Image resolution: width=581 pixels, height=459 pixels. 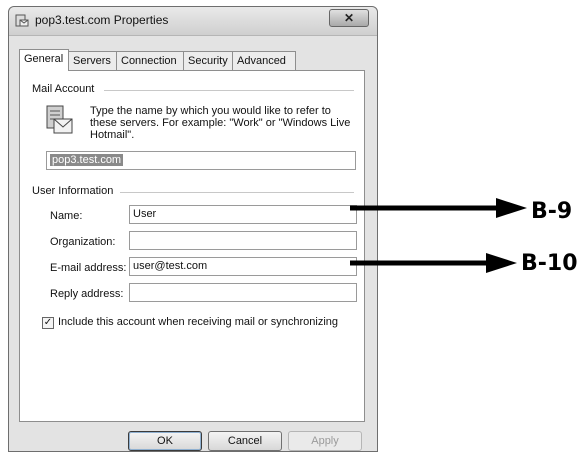 What do you see at coordinates (102, 20) in the screenshot?
I see `window-title: pop3.test.com Properties` at bounding box center [102, 20].